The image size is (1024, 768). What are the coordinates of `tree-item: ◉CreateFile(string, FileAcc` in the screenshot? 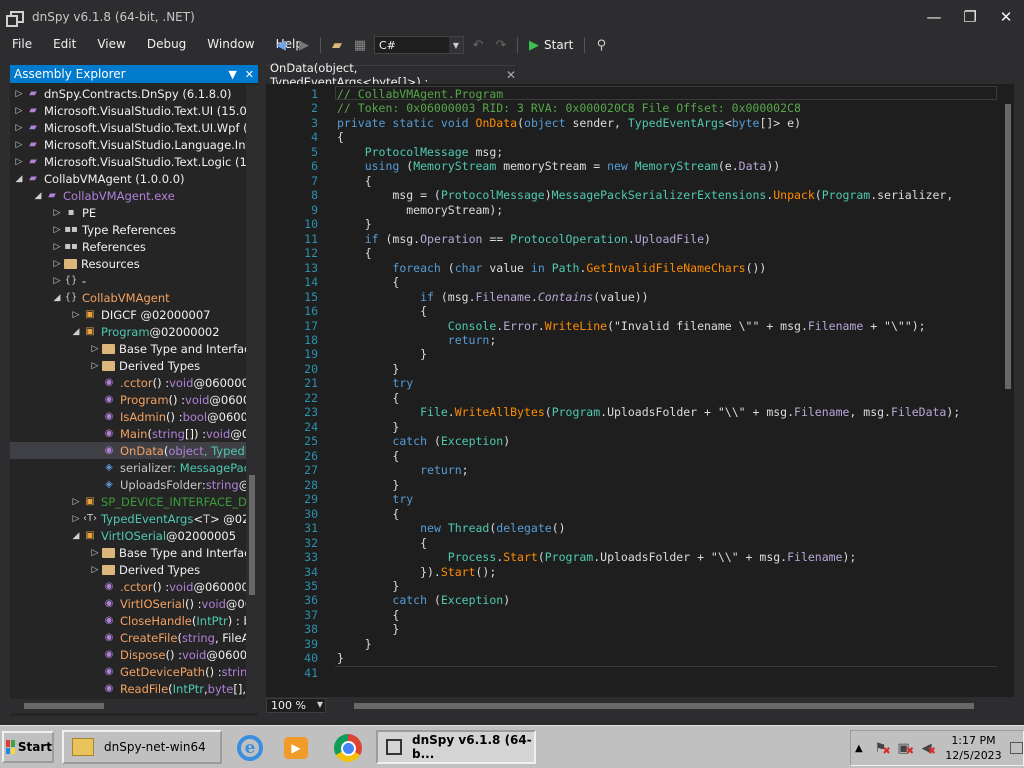 It's located at (128, 637).